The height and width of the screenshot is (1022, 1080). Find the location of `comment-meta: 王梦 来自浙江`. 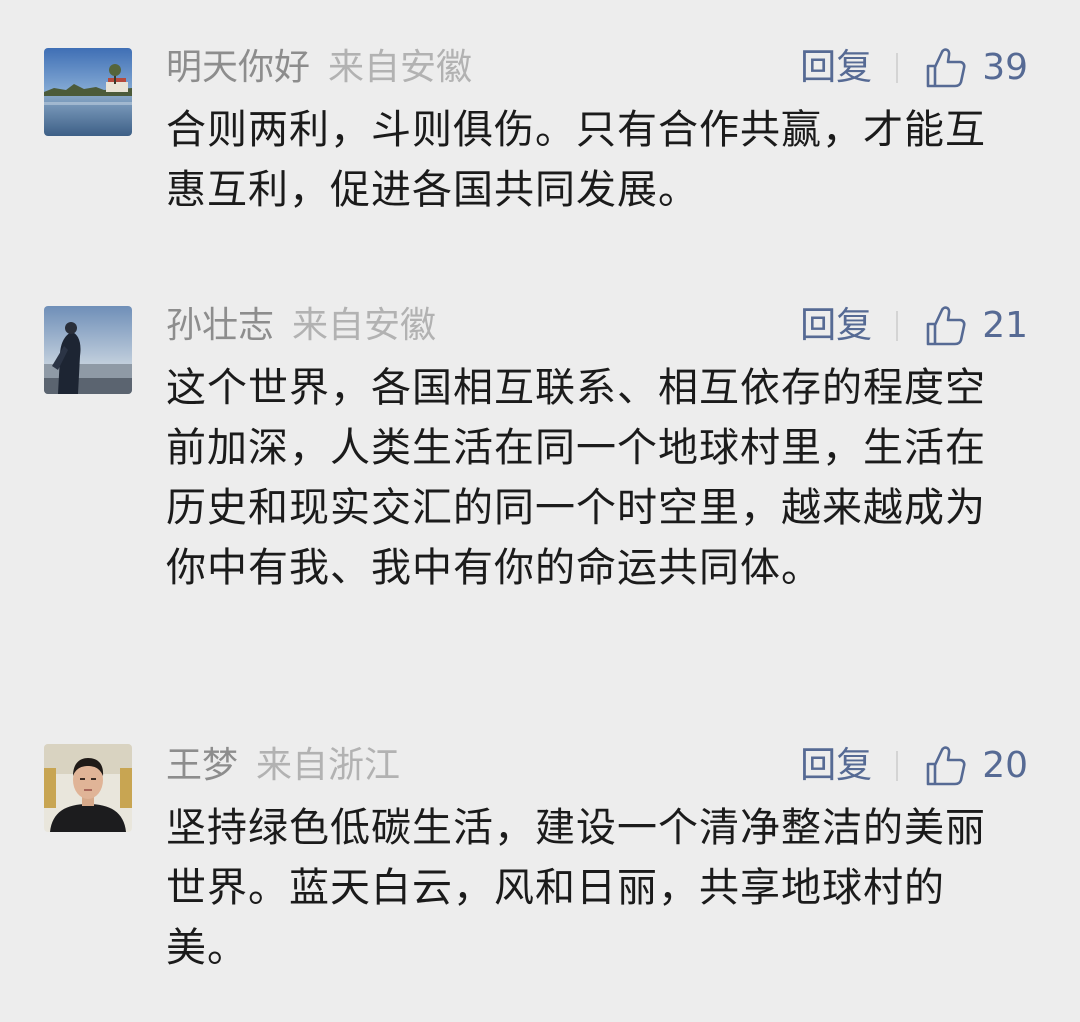

comment-meta: 王梦 来自浙江 is located at coordinates (283, 766).